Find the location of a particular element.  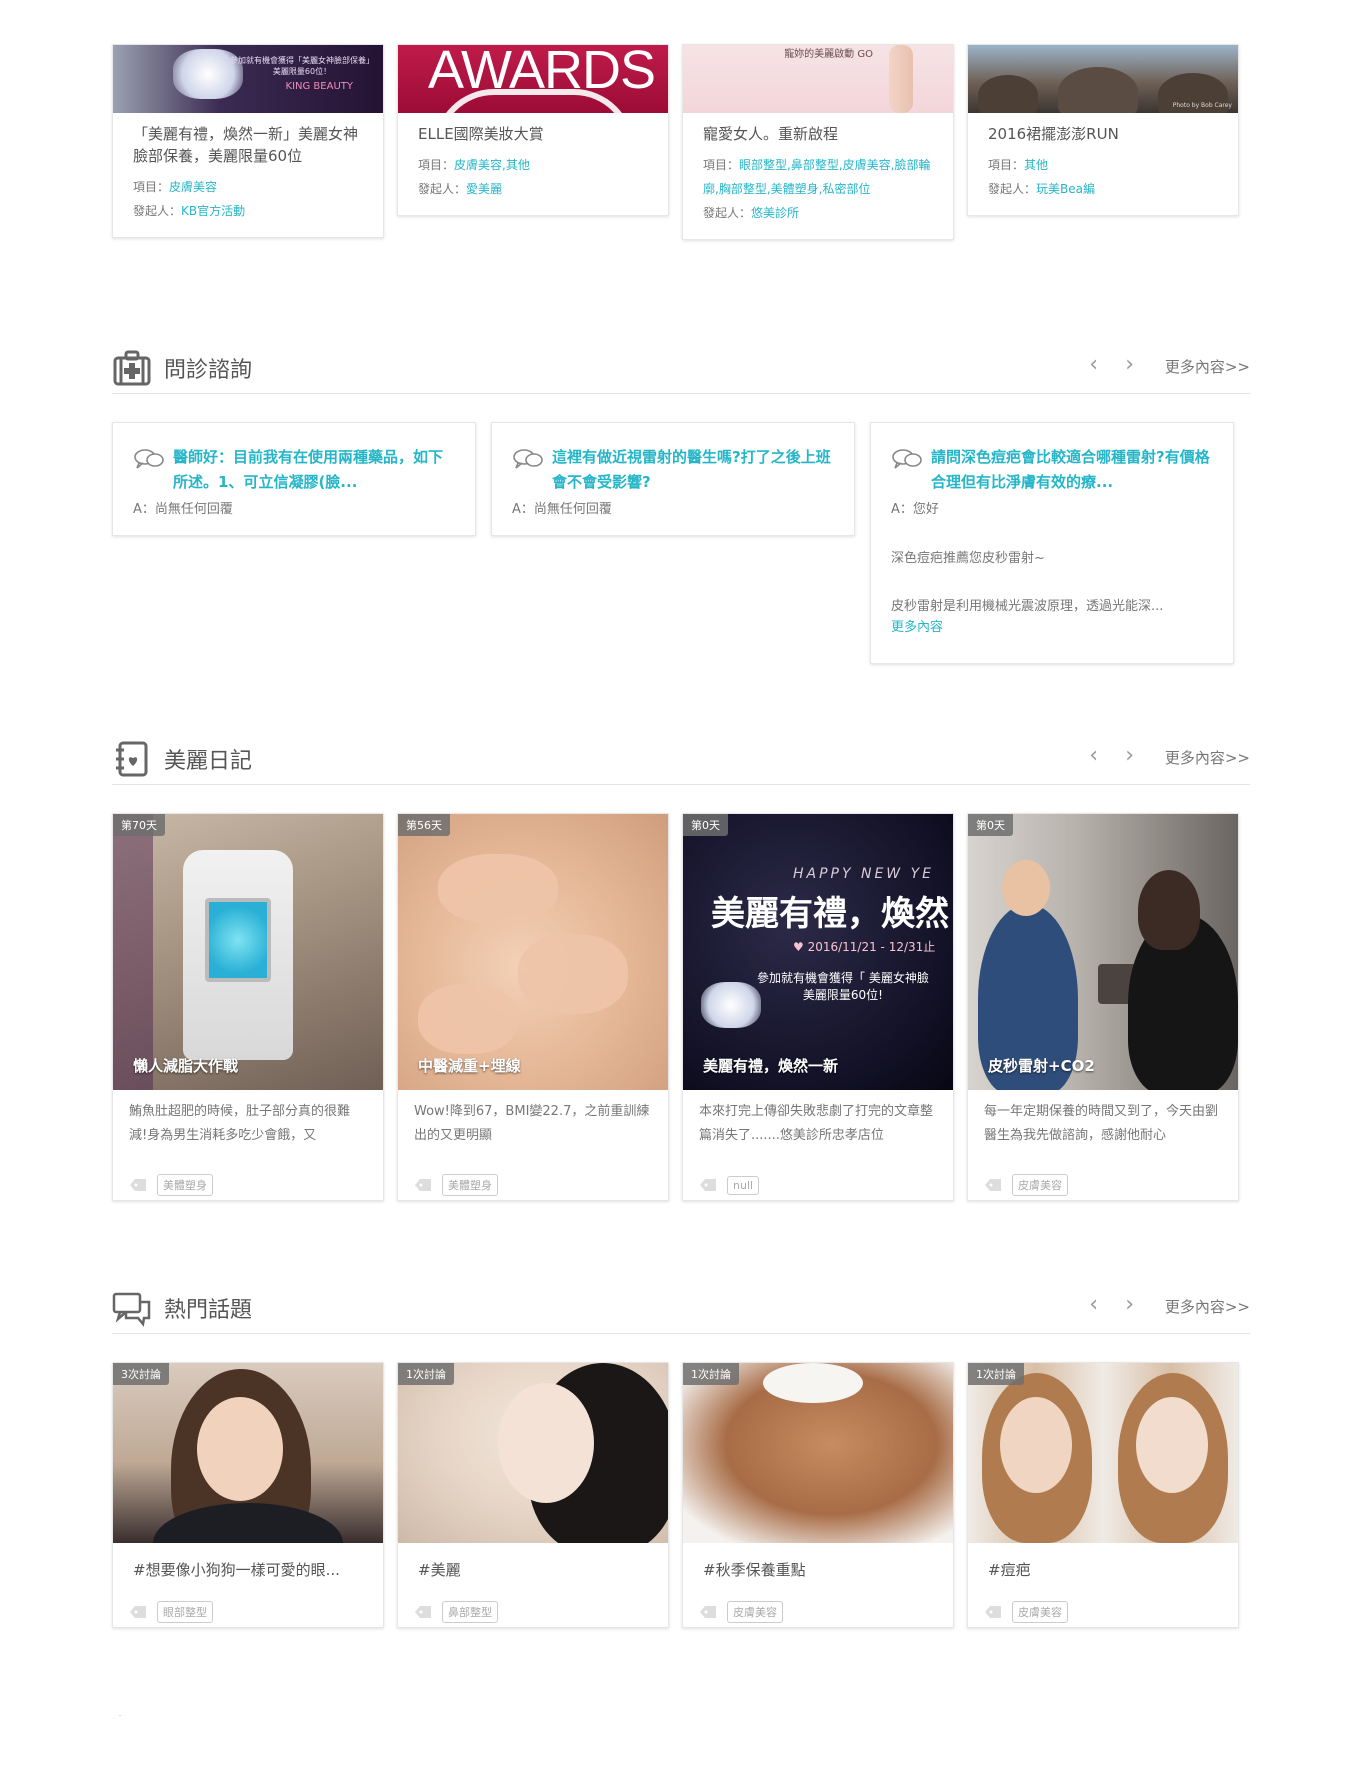

diary-image: 第0天 皮秒雷射+CO2 is located at coordinates (1103, 952).